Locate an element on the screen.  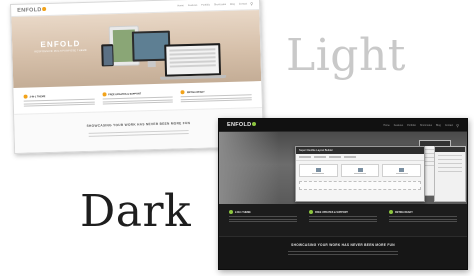
light-hero-text: ENFOLD RESPONSIVE MULTIPURPOSE THEME is located at coordinates (60, 46).